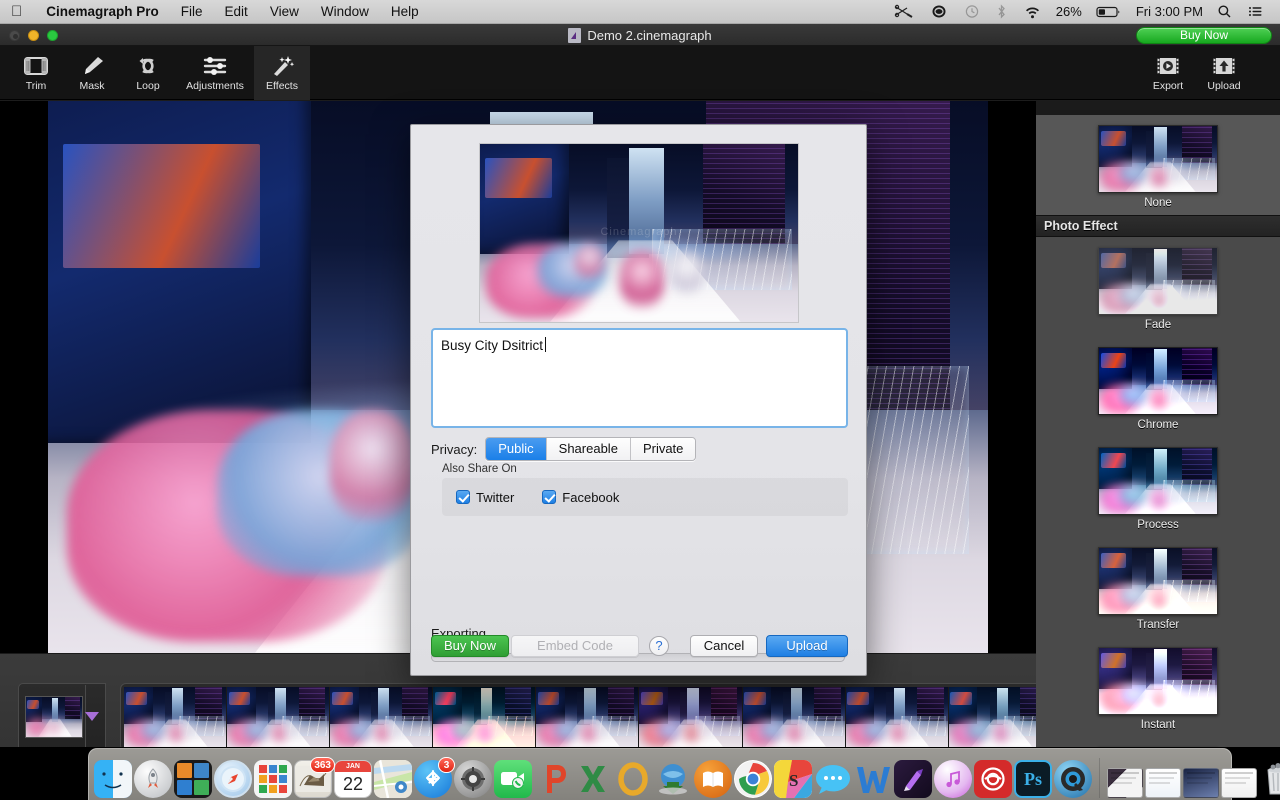  Describe the element at coordinates (639, 378) in the screenshot. I see `caption-textarea: Busy City Dsitrict` at that location.